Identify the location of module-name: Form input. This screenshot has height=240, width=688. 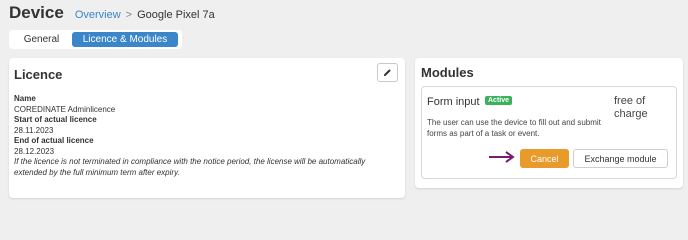
(453, 102).